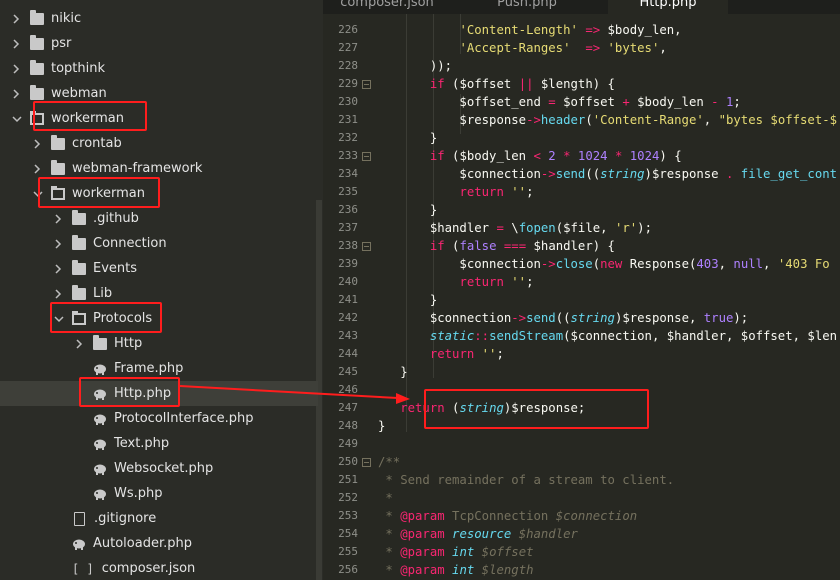 This screenshot has height=580, width=840. Describe the element at coordinates (387, 7) in the screenshot. I see `tab-composer-json: composer.json` at that location.